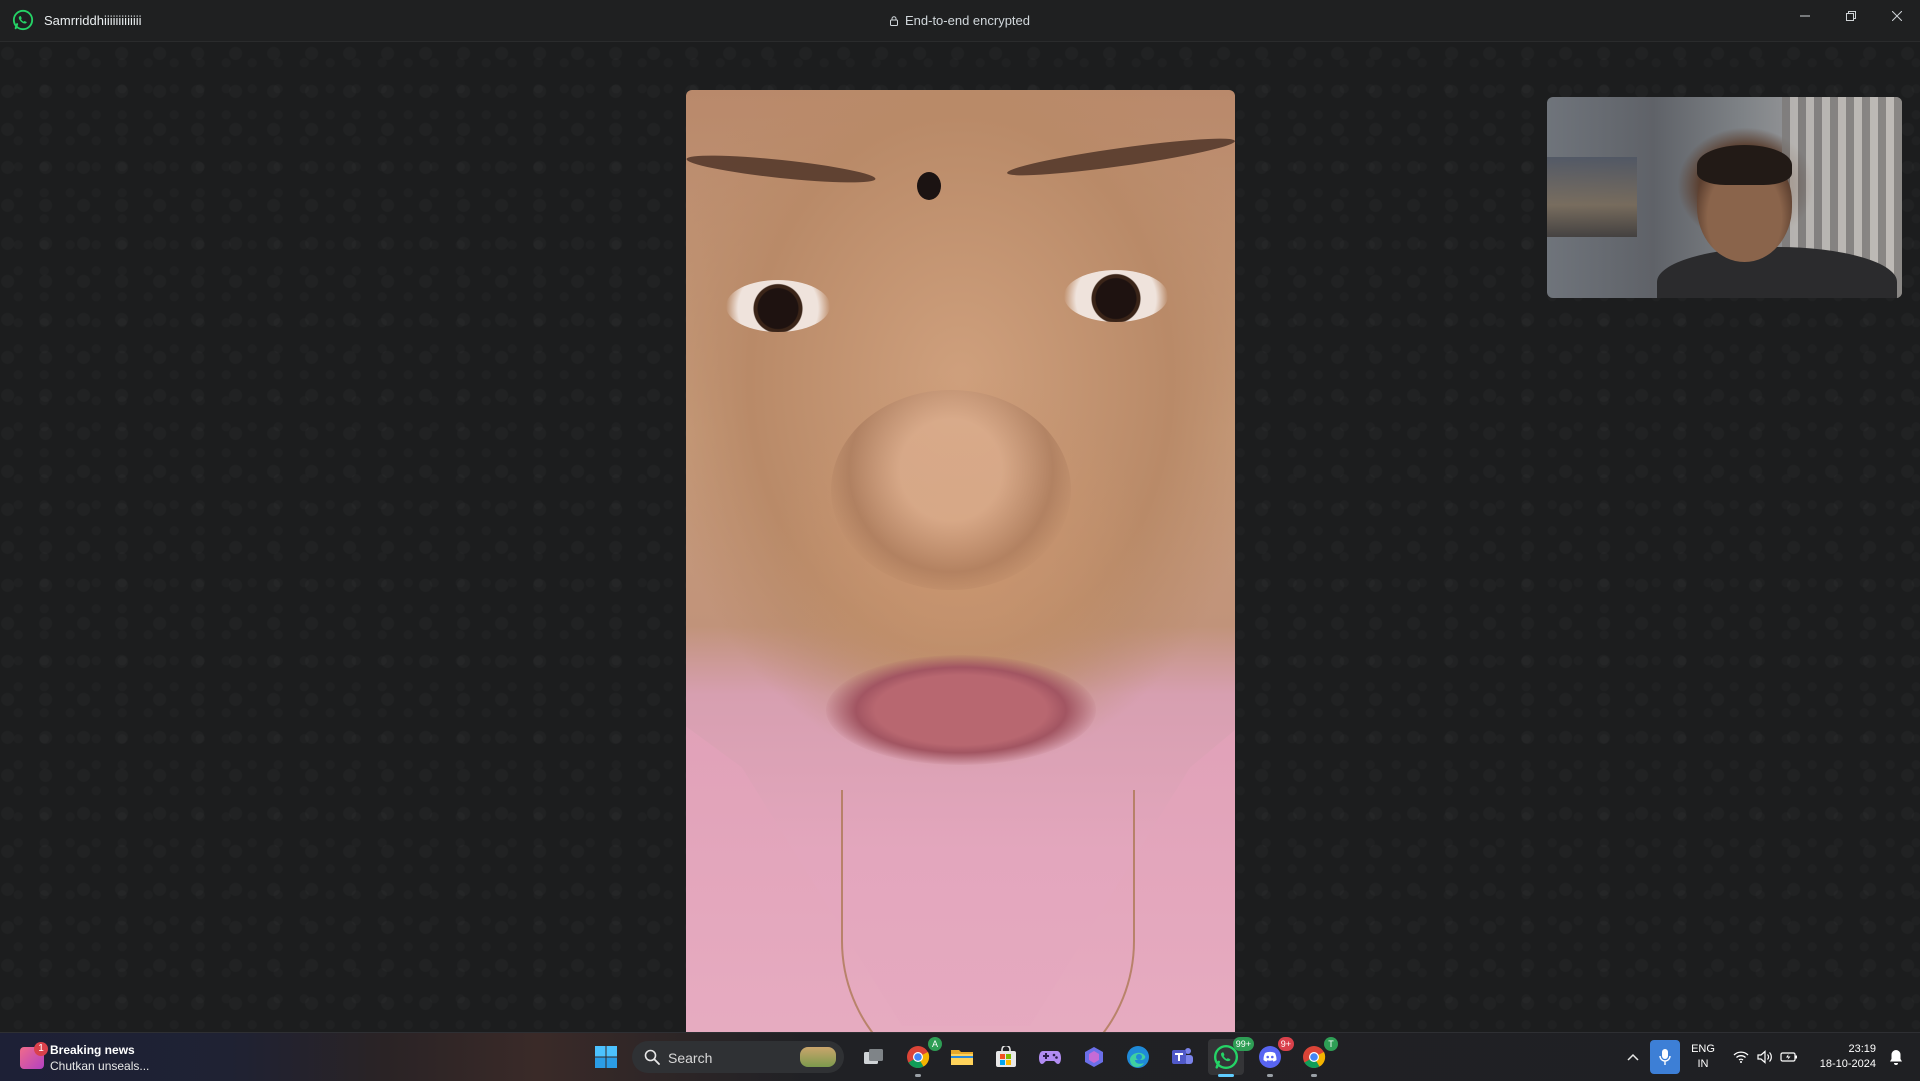 The height and width of the screenshot is (1081, 1920). Describe the element at coordinates (967, 20) in the screenshot. I see `encryption-label: End-to-end encrypted` at that location.